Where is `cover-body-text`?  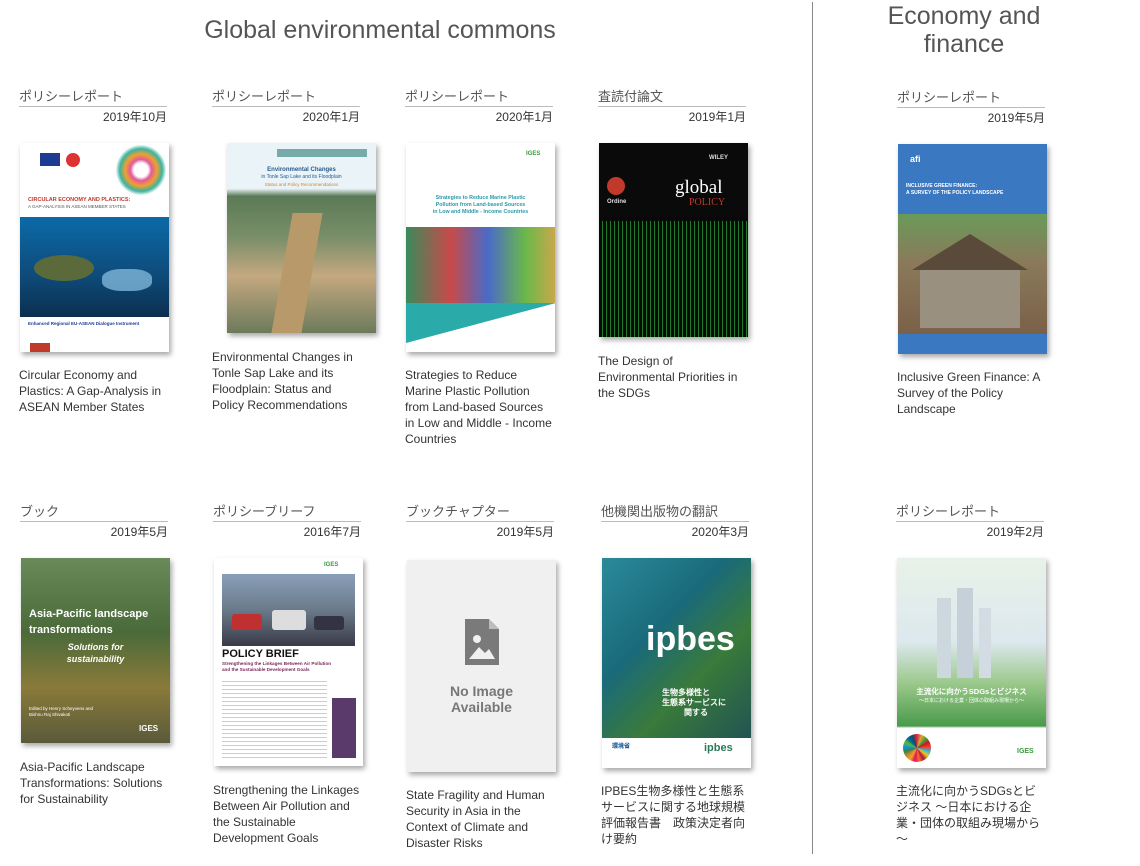
cover-body-text is located at coordinates (274, 718).